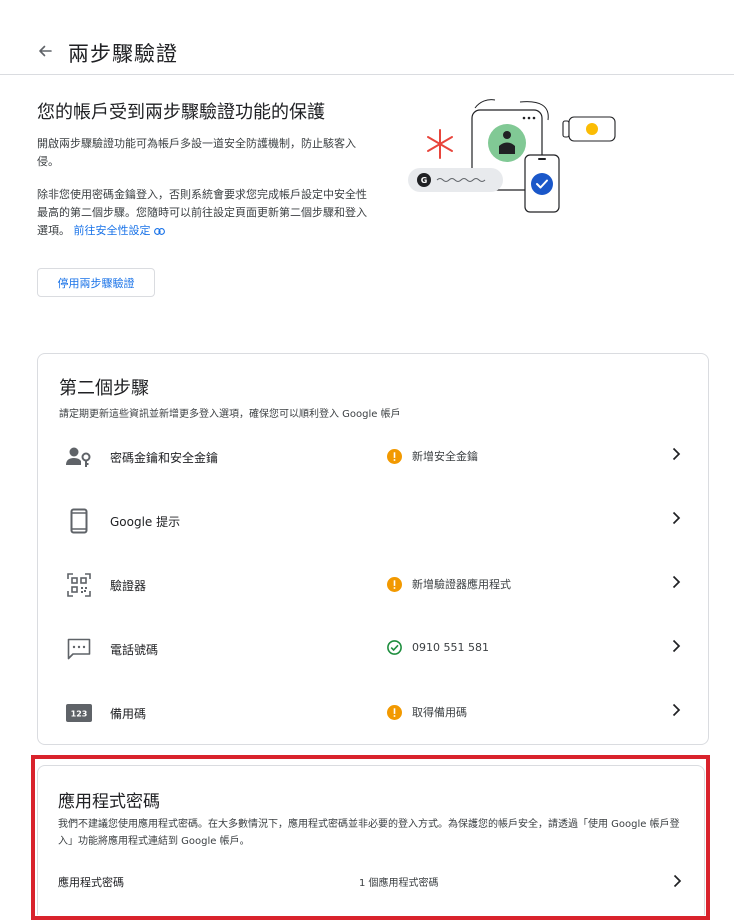 The height and width of the screenshot is (923, 734). I want to click on row-passkeys: 密碼金鑰和安全金鑰 新增安全金鑰, so click(374, 457).